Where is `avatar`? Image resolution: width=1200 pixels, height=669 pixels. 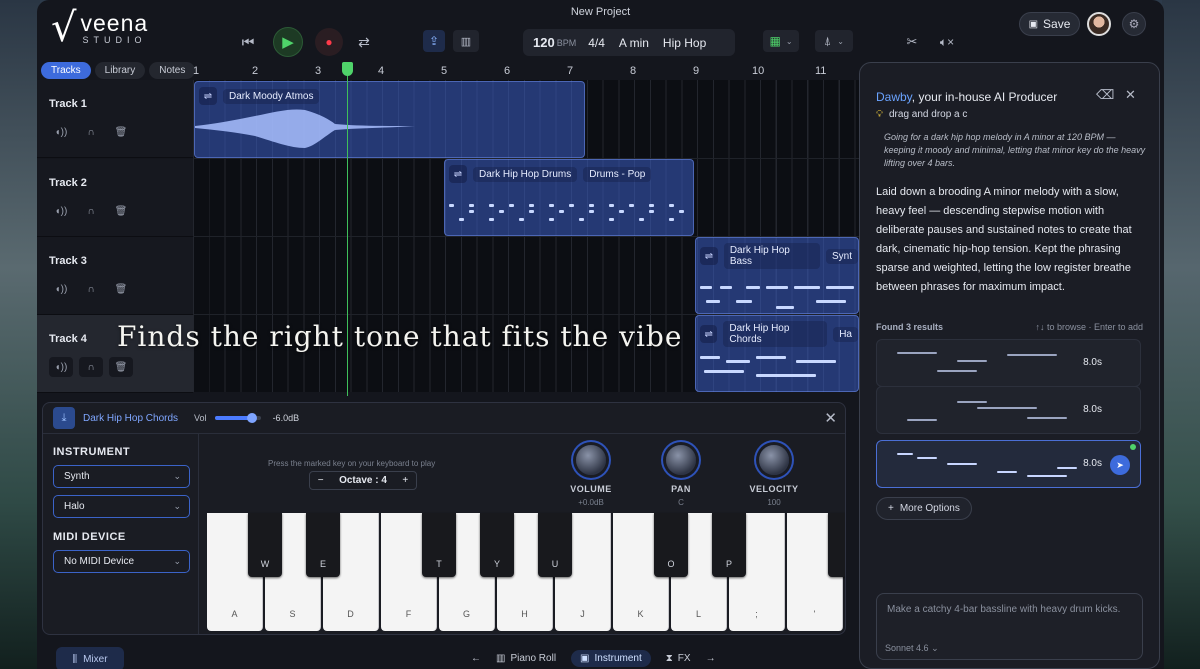
avatar is located at coordinates (1099, 24).